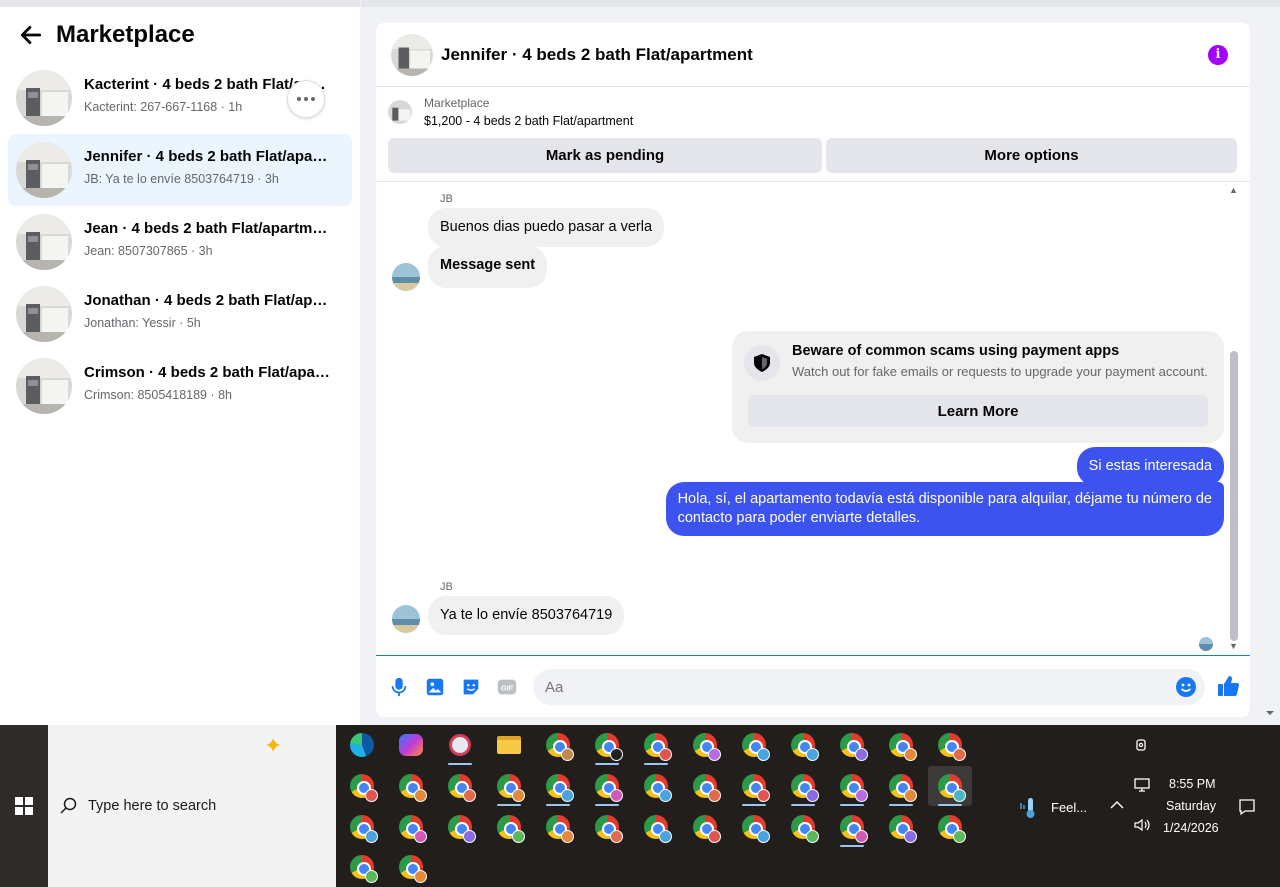 Image resolution: width=1280 pixels, height=887 pixels. What do you see at coordinates (412, 54) in the screenshot?
I see `listing-avatar` at bounding box center [412, 54].